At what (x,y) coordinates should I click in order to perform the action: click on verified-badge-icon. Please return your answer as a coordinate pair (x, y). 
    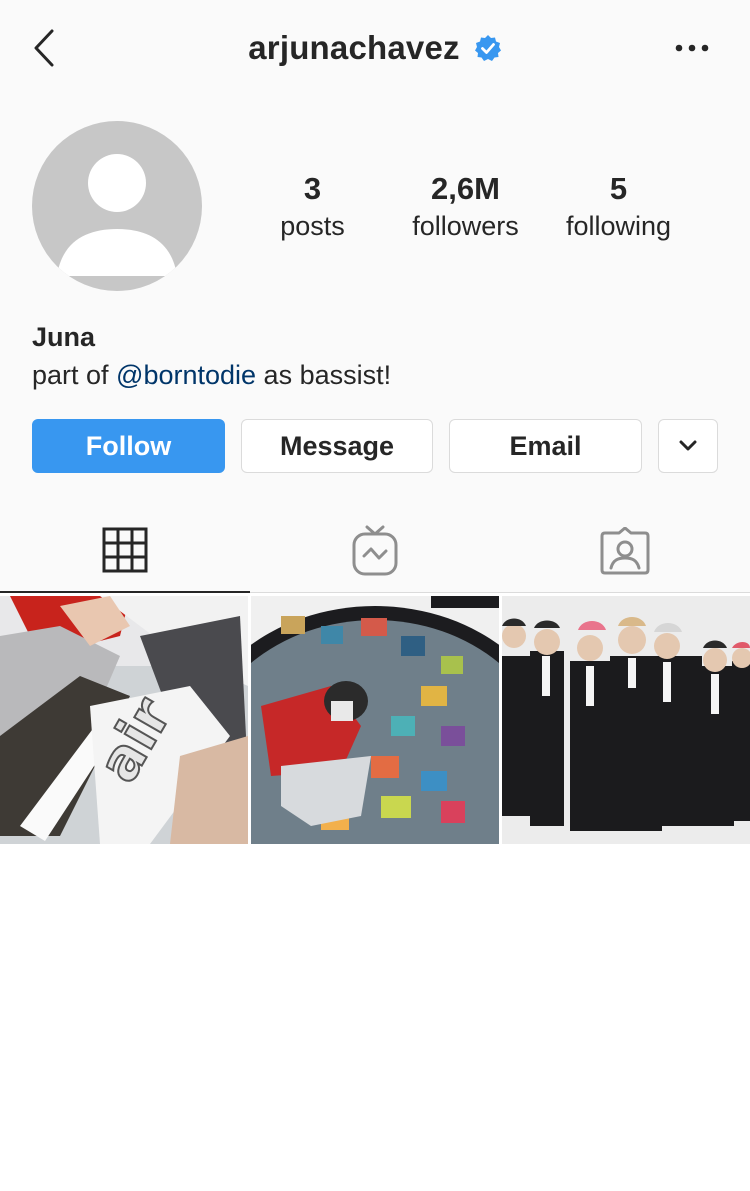
    Looking at the image, I should click on (488, 48).